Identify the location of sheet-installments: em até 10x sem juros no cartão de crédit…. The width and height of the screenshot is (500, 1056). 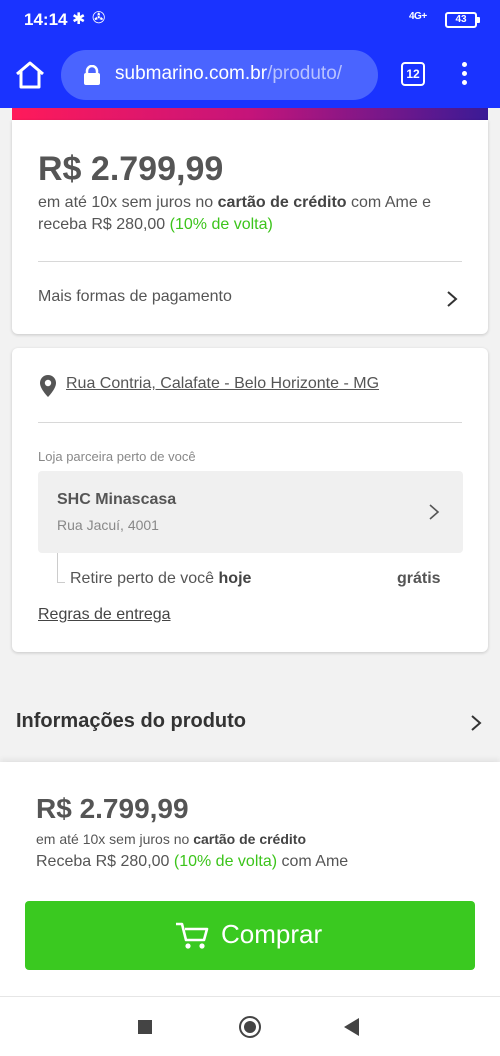
(171, 839).